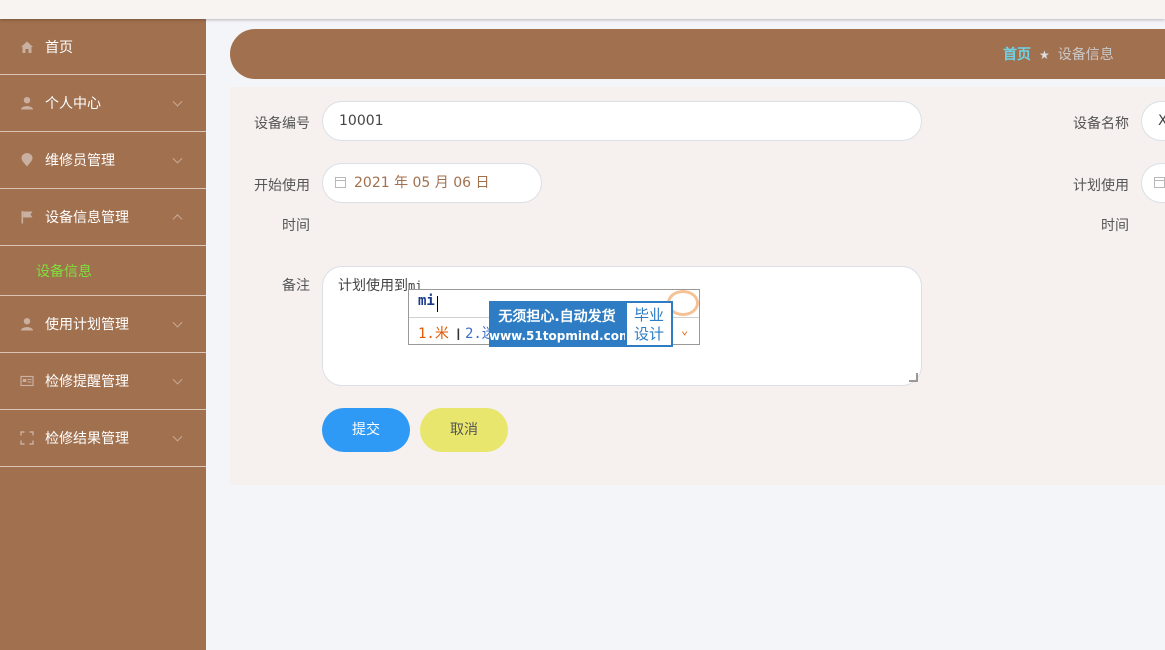 The image size is (1165, 650). Describe the element at coordinates (87, 218) in the screenshot. I see `sidebar-item-label: 设备信息管理` at that location.